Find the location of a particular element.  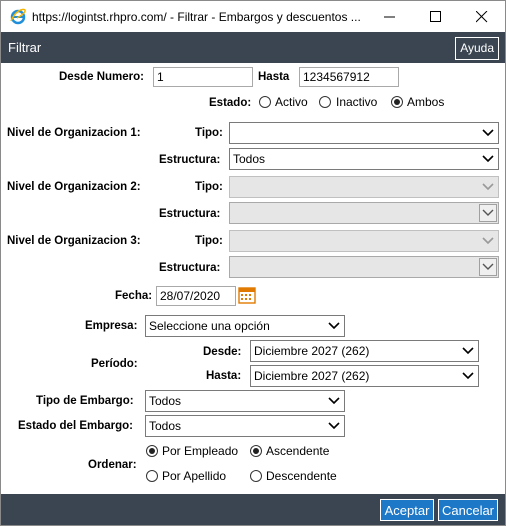

nivel1-estructura-label: Estructura: is located at coordinates (190, 160).